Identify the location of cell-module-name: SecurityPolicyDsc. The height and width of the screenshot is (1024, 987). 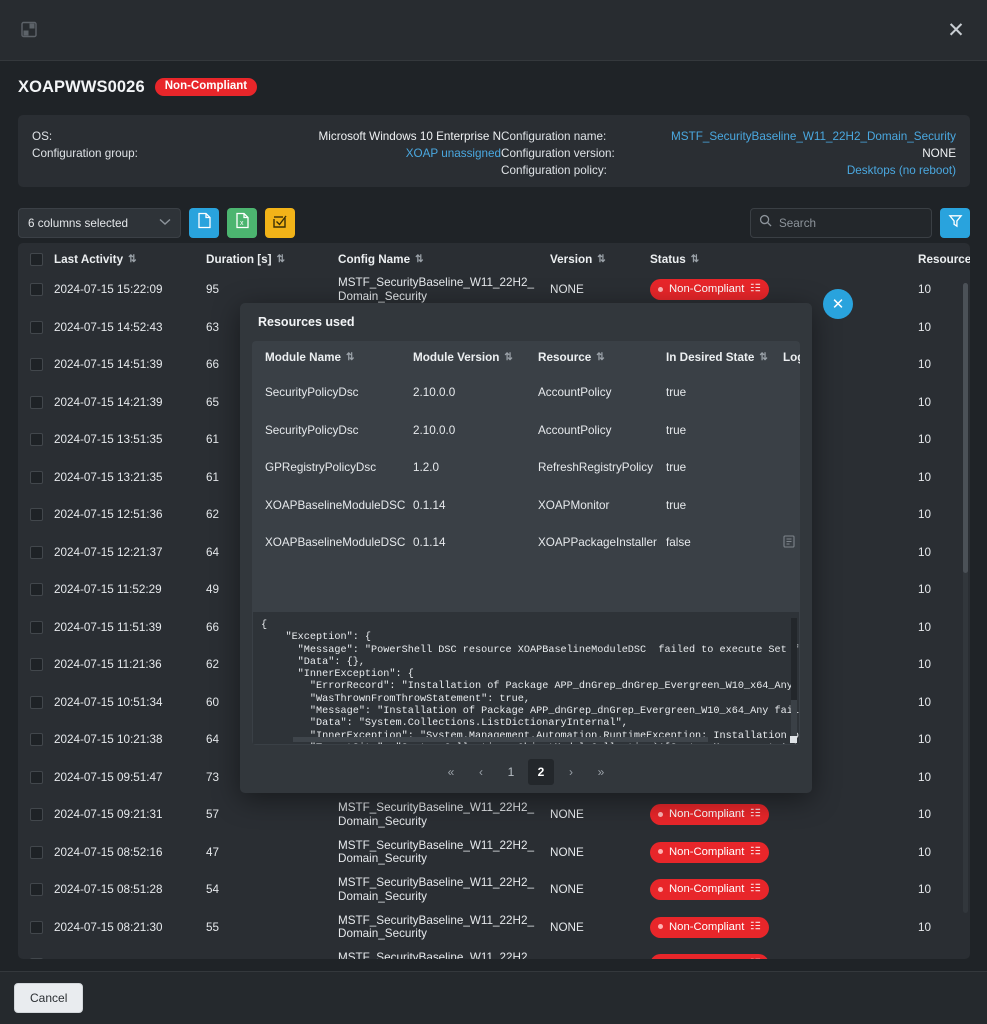
(312, 393).